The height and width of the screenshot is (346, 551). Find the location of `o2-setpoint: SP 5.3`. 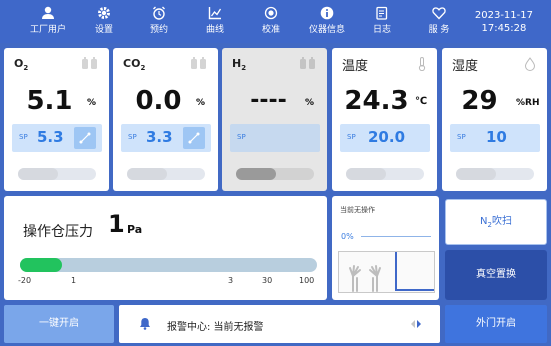

o2-setpoint: SP 5.3 is located at coordinates (57, 138).